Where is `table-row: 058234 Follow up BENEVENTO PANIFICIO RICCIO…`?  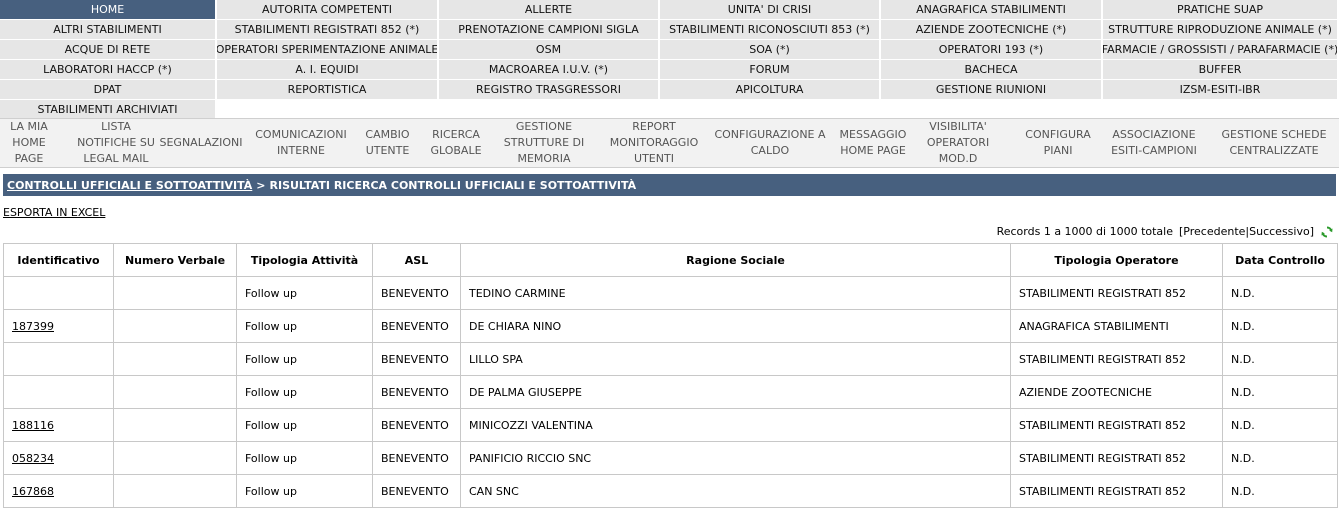
table-row: 058234 Follow up BENEVENTO PANIFICIO RICCIO… is located at coordinates (670, 458).